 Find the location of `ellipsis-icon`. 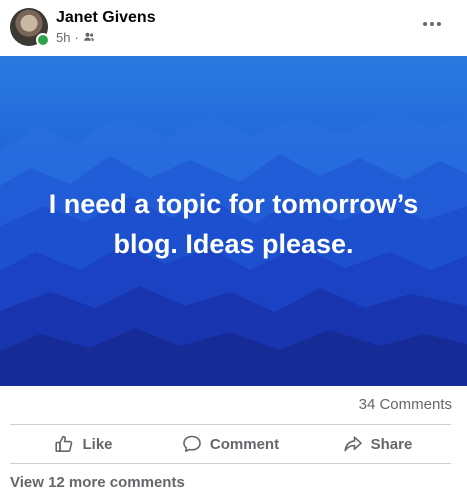

ellipsis-icon is located at coordinates (432, 24).